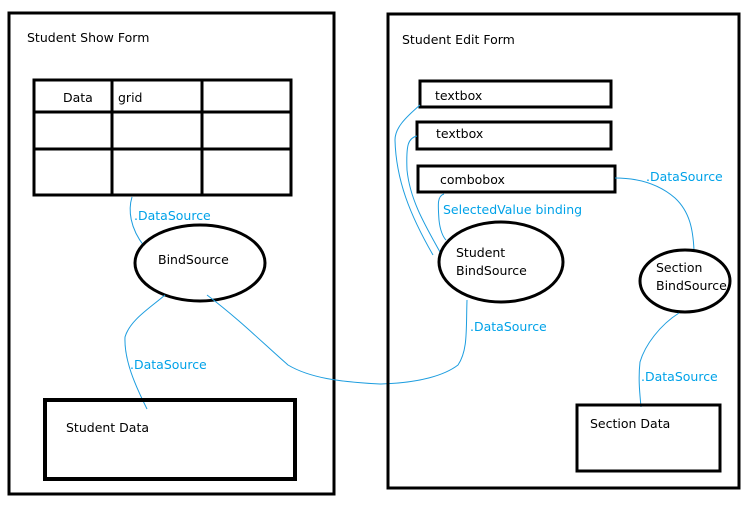 Image resolution: width=750 pixels, height=505 pixels. I want to click on selectedvalue-binding-label: SelectedValue binding, so click(512, 209).